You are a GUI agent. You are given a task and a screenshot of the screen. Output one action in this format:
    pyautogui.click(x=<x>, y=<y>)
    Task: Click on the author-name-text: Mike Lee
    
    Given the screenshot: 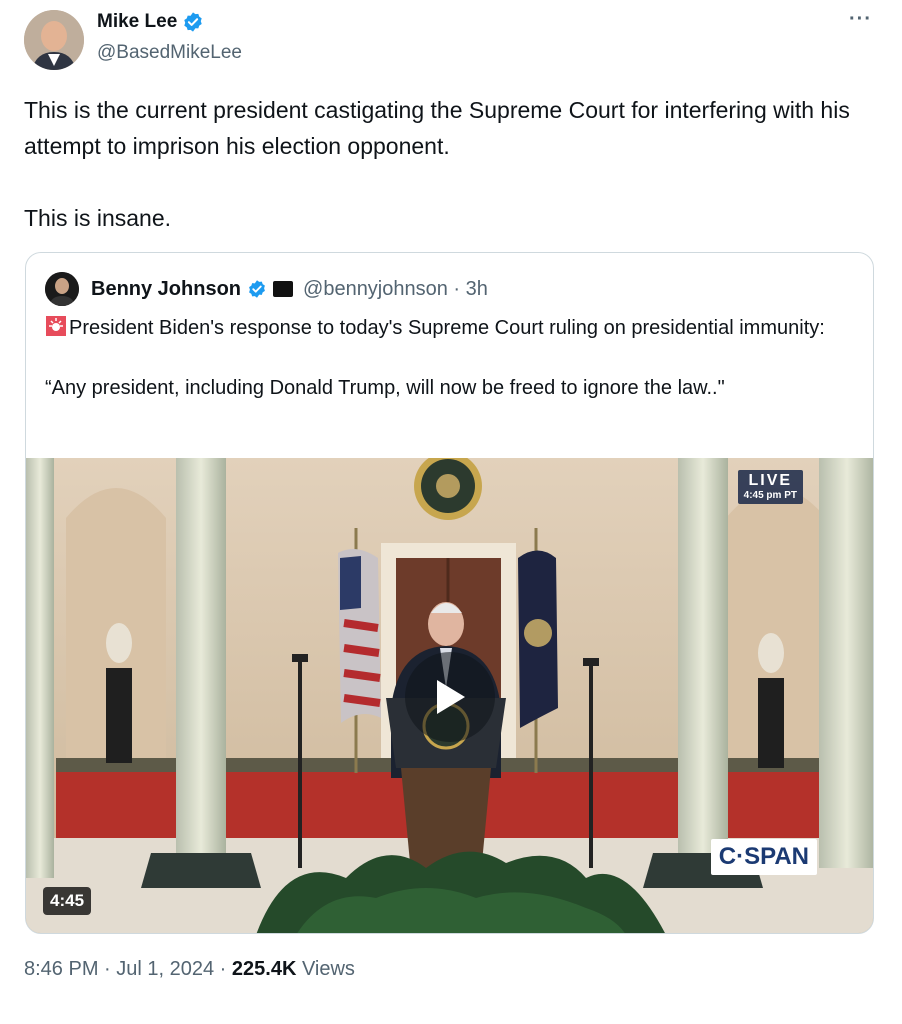 What is the action you would take?
    pyautogui.click(x=137, y=22)
    